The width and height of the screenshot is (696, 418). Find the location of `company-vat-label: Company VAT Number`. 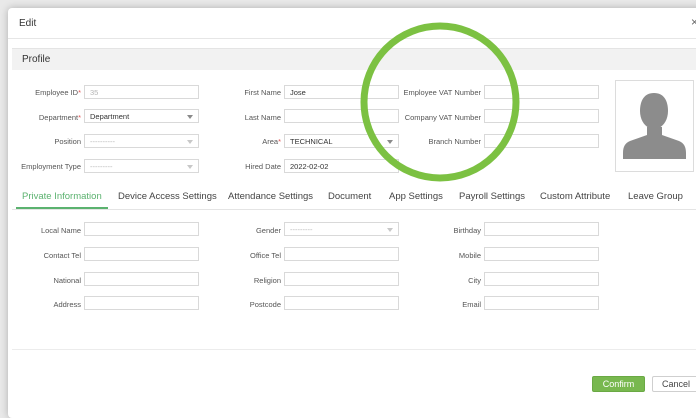

company-vat-label: Company VAT Number is located at coordinates (442, 117).